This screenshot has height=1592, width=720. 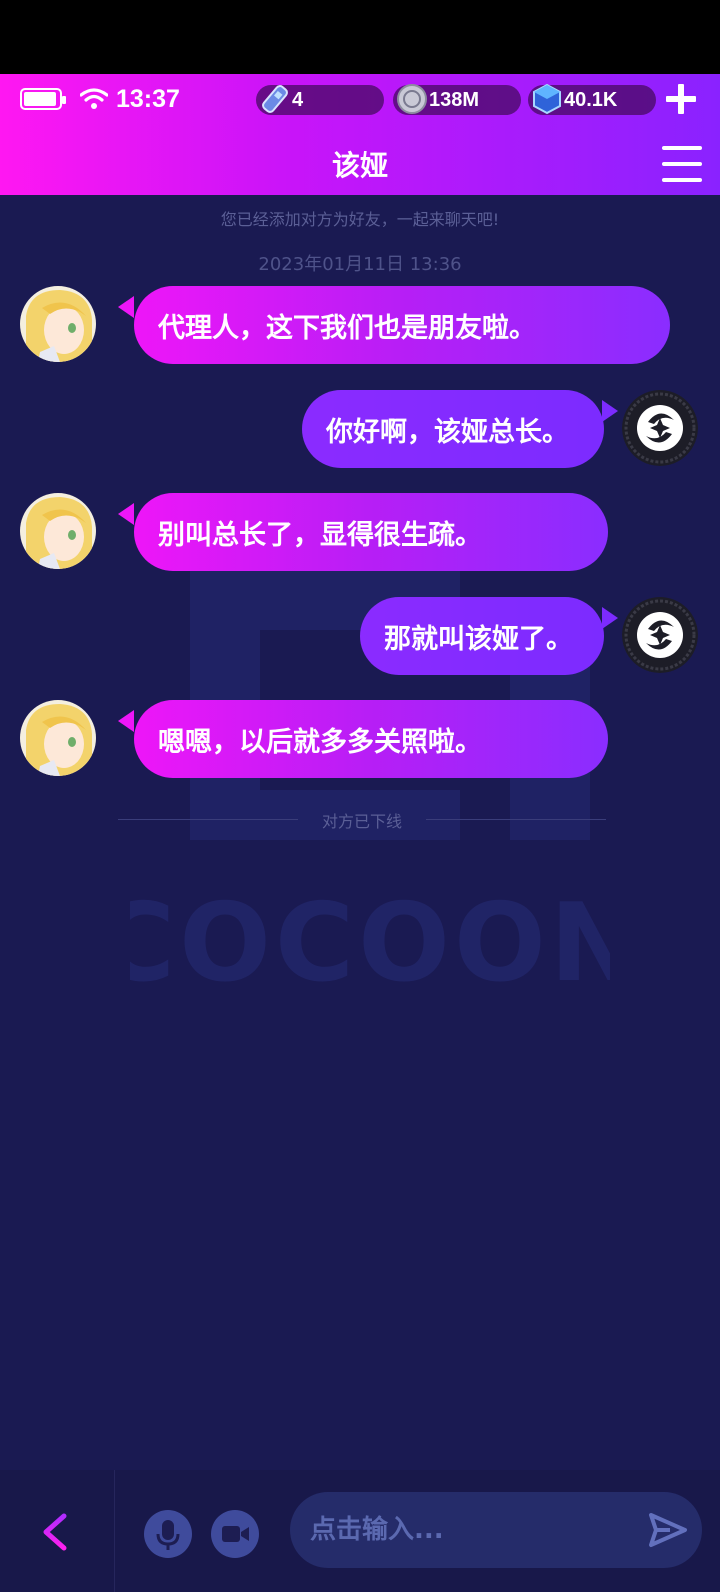 I want to click on offline-divider: 对方已下线, so click(x=362, y=819).